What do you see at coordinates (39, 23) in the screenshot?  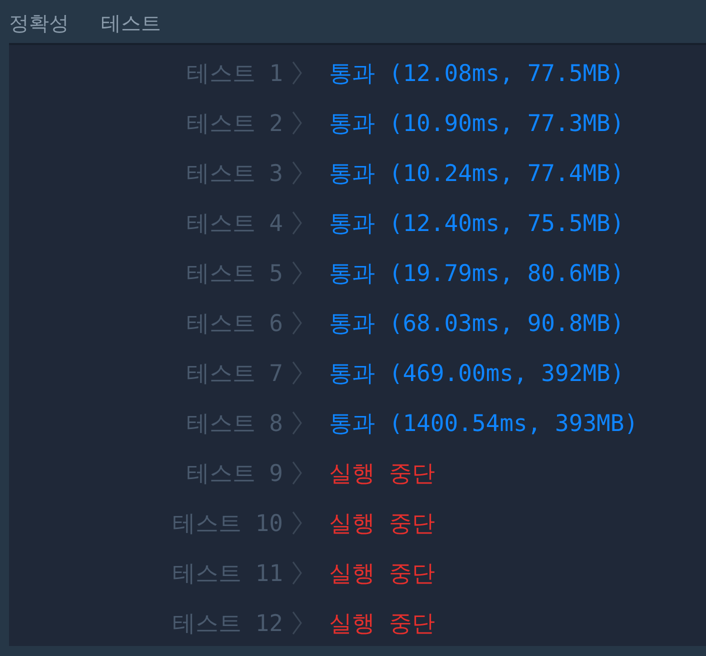 I see `column-header: 정확성` at bounding box center [39, 23].